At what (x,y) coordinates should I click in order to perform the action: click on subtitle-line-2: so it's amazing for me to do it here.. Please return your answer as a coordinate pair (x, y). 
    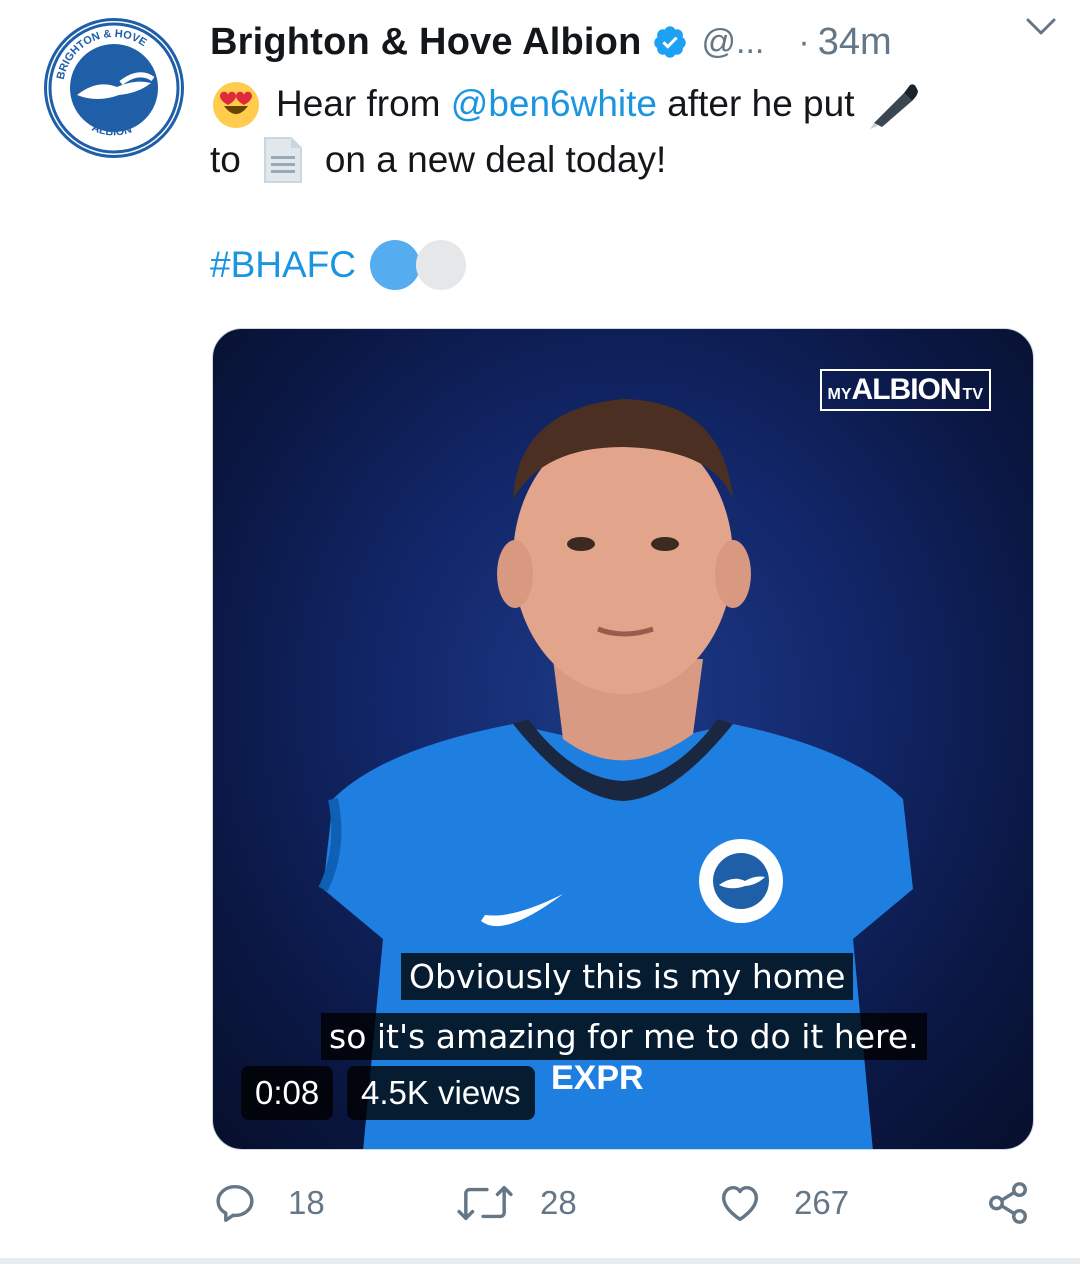
    Looking at the image, I should click on (624, 1036).